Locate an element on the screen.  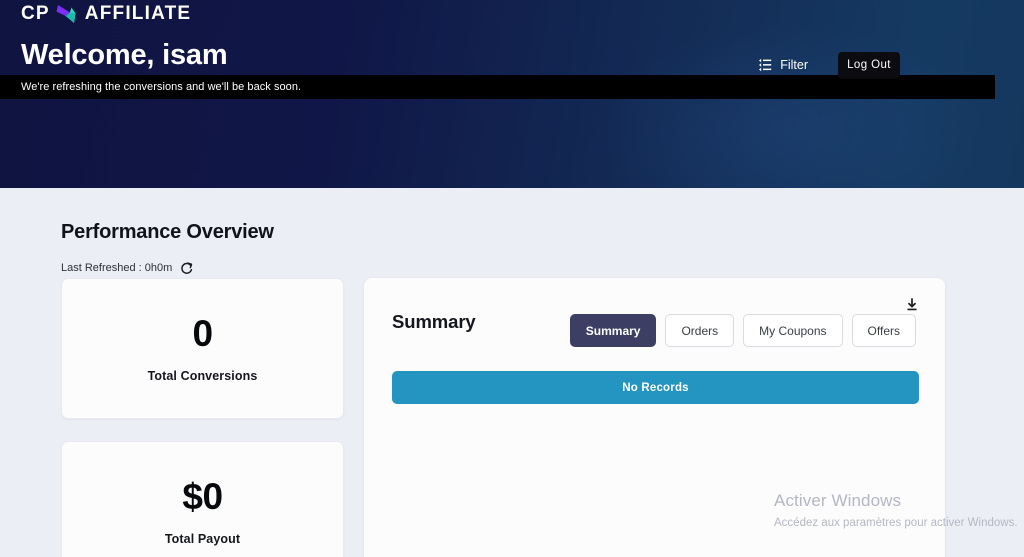
logout-button: Log Out is located at coordinates (869, 65).